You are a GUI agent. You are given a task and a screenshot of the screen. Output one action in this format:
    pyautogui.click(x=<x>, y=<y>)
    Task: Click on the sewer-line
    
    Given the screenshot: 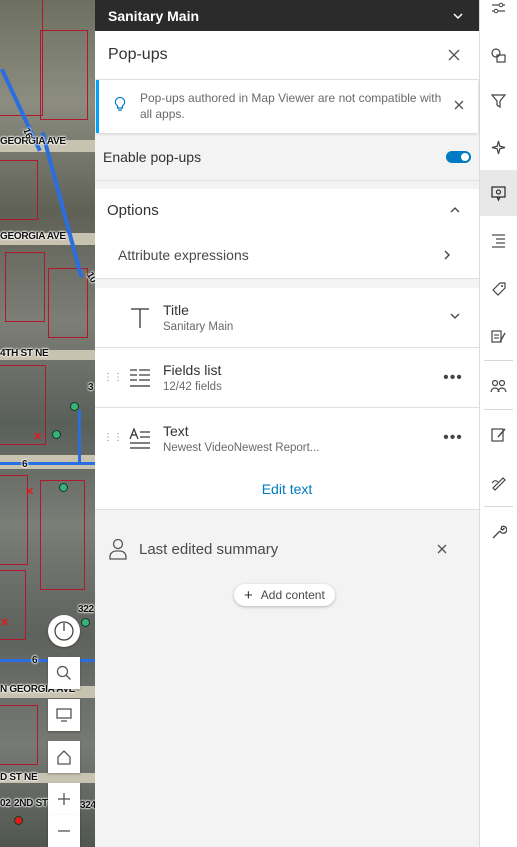 What is the action you would take?
    pyautogui.click(x=62, y=205)
    